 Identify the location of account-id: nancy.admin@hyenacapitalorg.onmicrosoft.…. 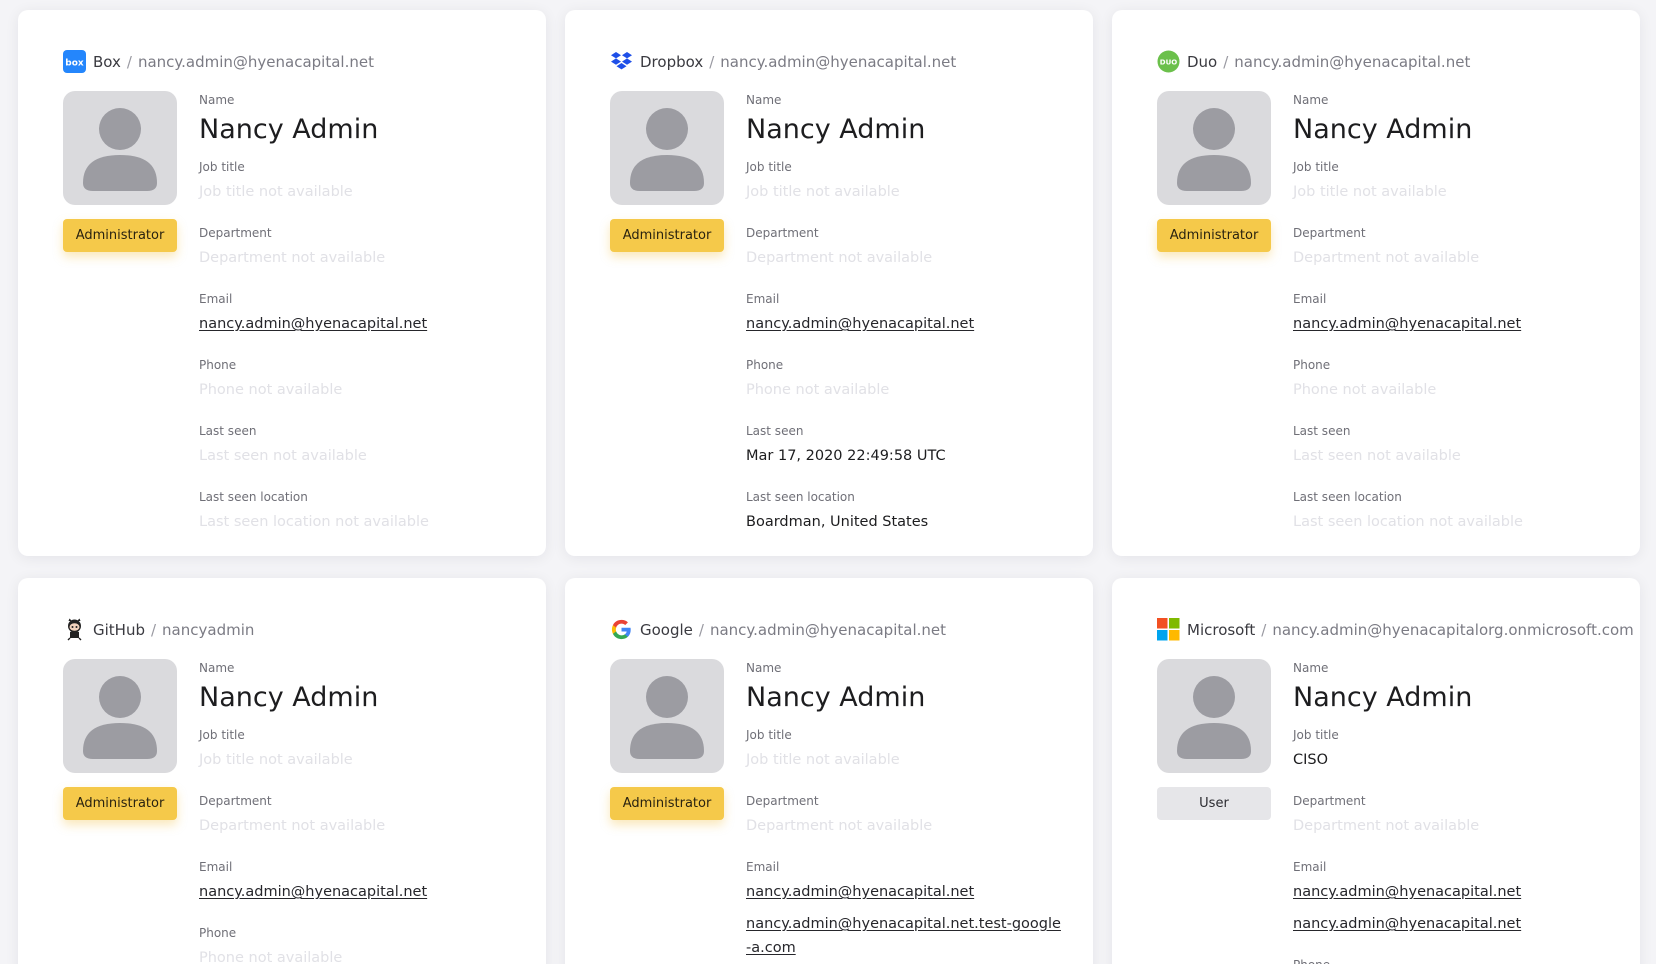
(1453, 629).